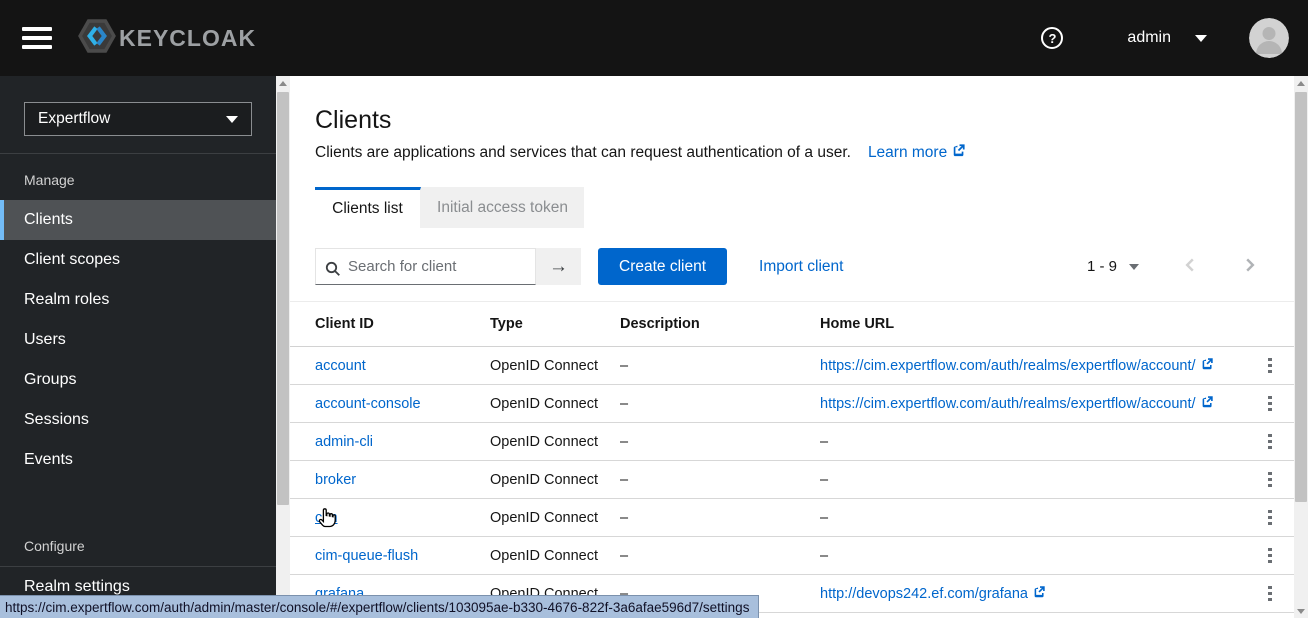 This screenshot has width=1308, height=618. I want to click on table-column-header: Client ID, so click(390, 324).